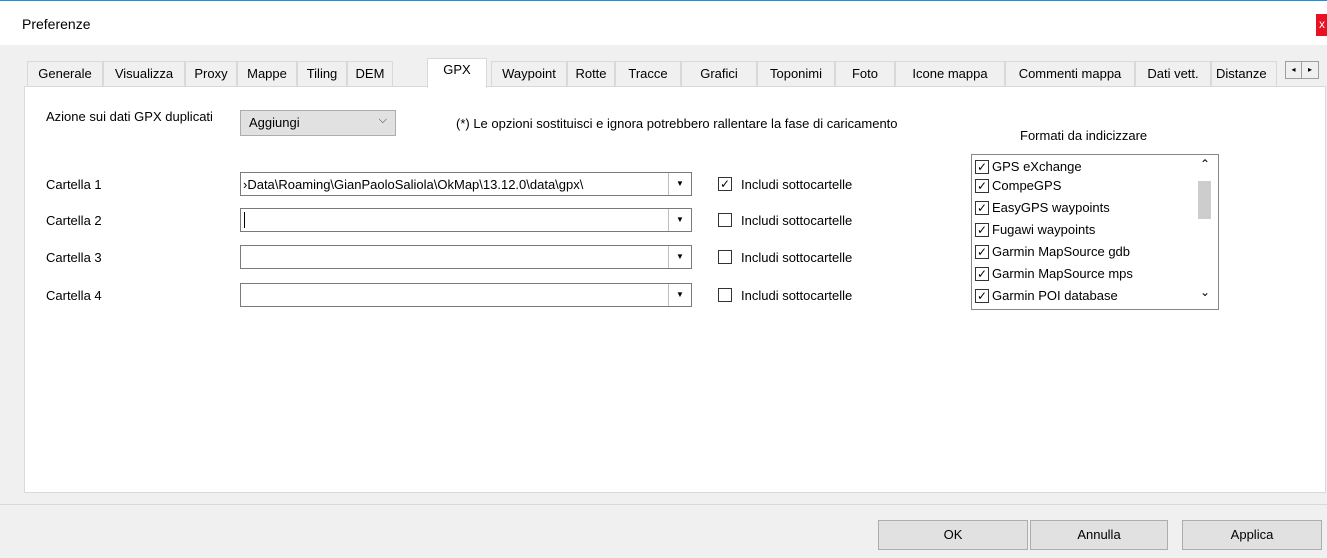  I want to click on cancel-button: Annulla, so click(1099, 535).